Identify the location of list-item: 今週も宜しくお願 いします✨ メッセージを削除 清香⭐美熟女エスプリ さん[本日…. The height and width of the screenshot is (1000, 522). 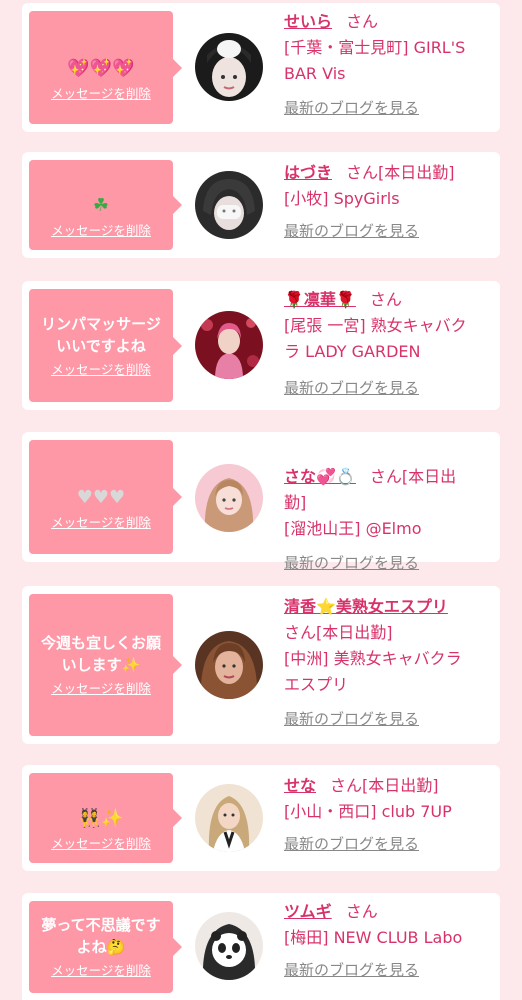
(261, 665).